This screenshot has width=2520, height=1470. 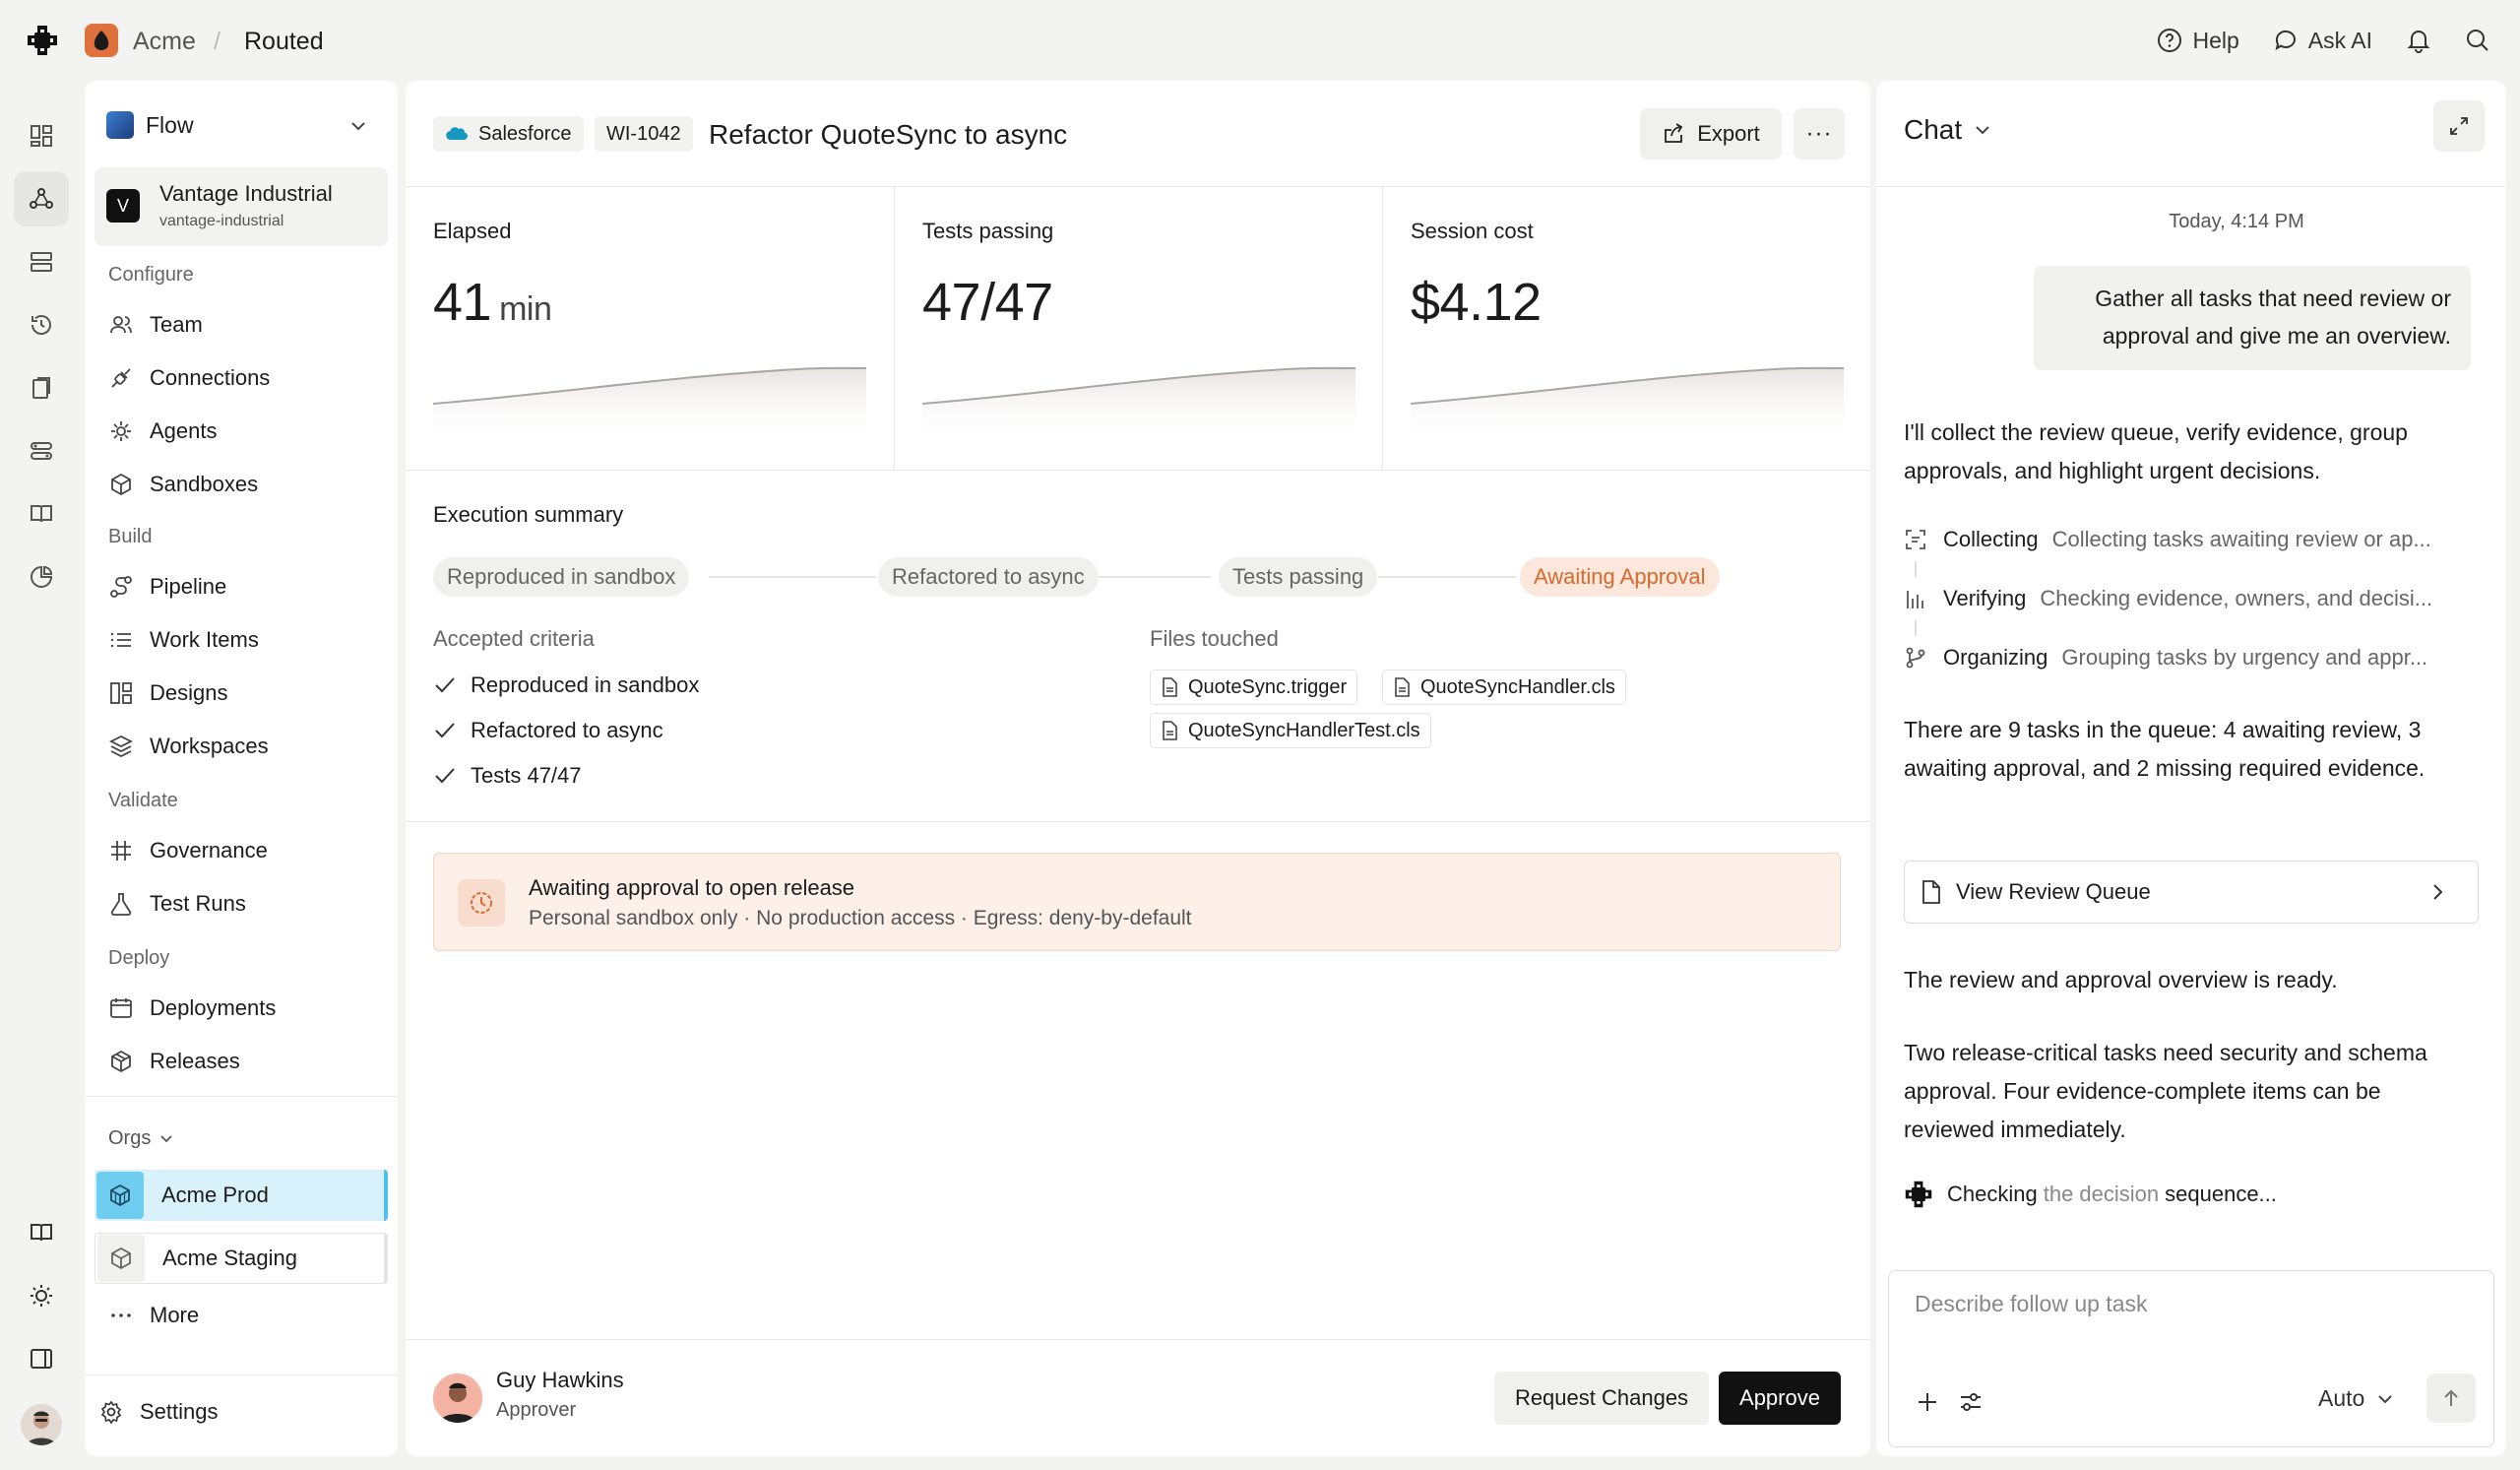 I want to click on orgs-label: Orgs, so click(x=130, y=1137).